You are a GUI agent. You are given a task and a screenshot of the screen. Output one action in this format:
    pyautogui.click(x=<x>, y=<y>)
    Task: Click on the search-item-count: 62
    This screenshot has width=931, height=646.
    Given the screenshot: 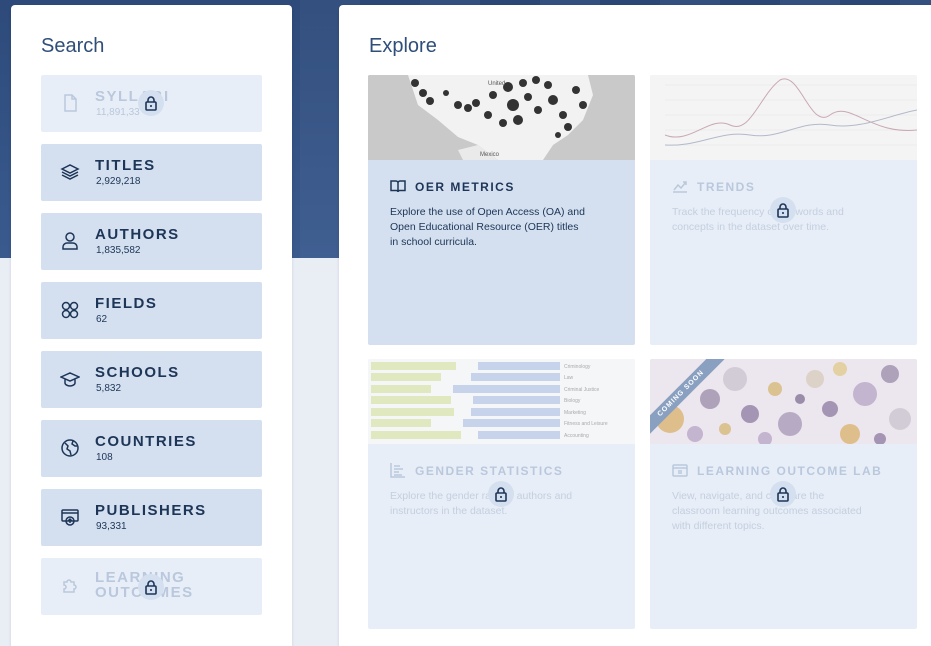 What is the action you would take?
    pyautogui.click(x=102, y=319)
    